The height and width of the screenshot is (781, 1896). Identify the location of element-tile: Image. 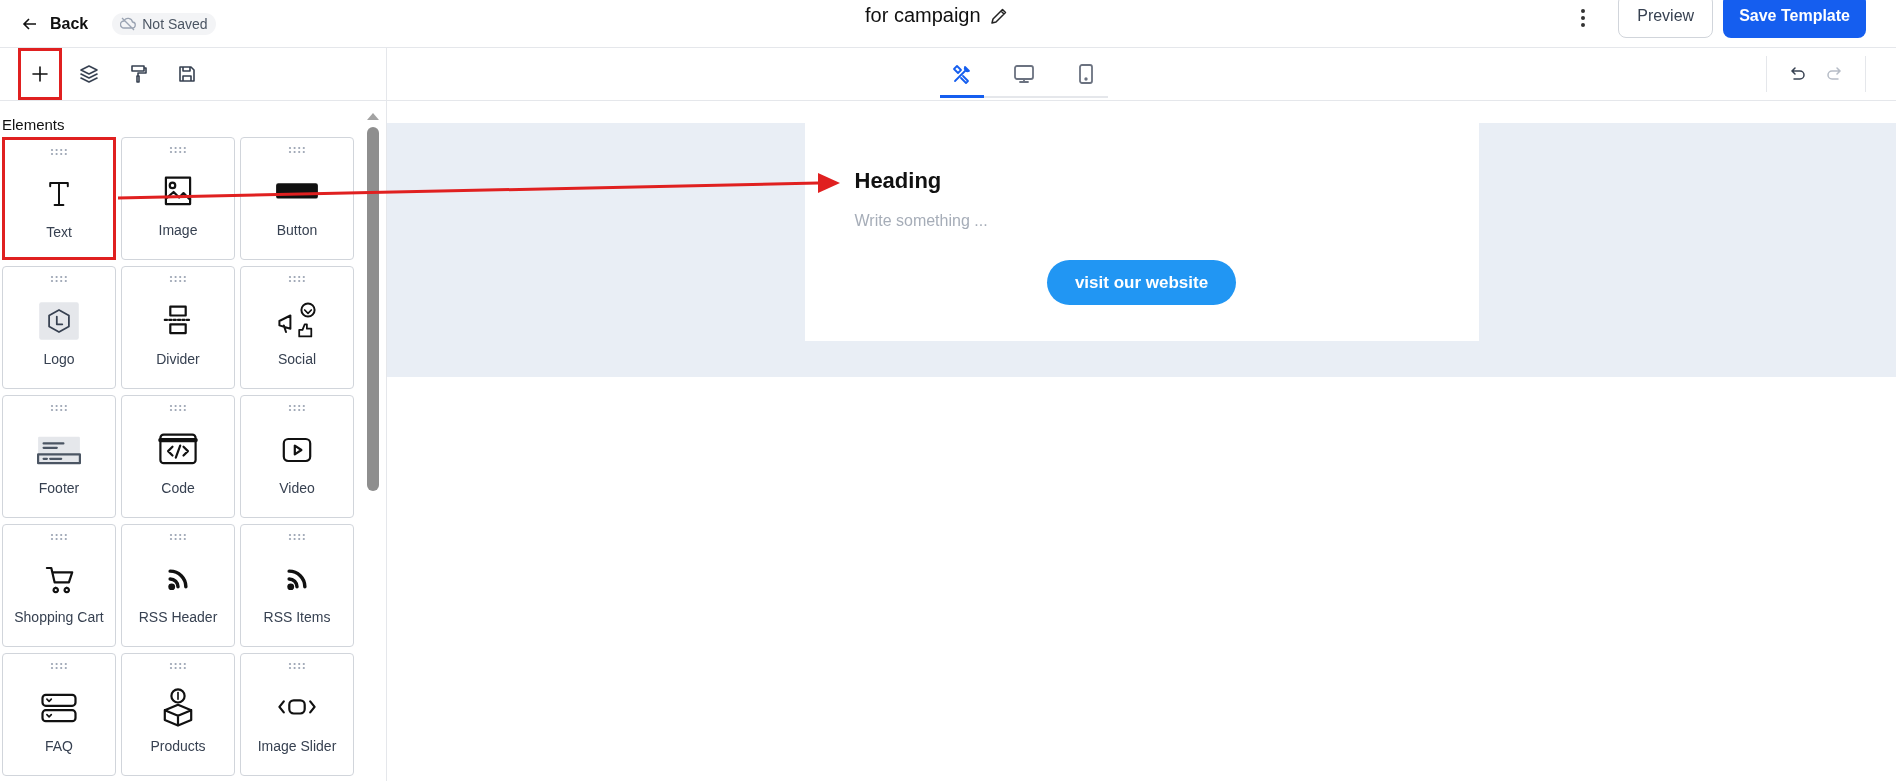
(178, 198).